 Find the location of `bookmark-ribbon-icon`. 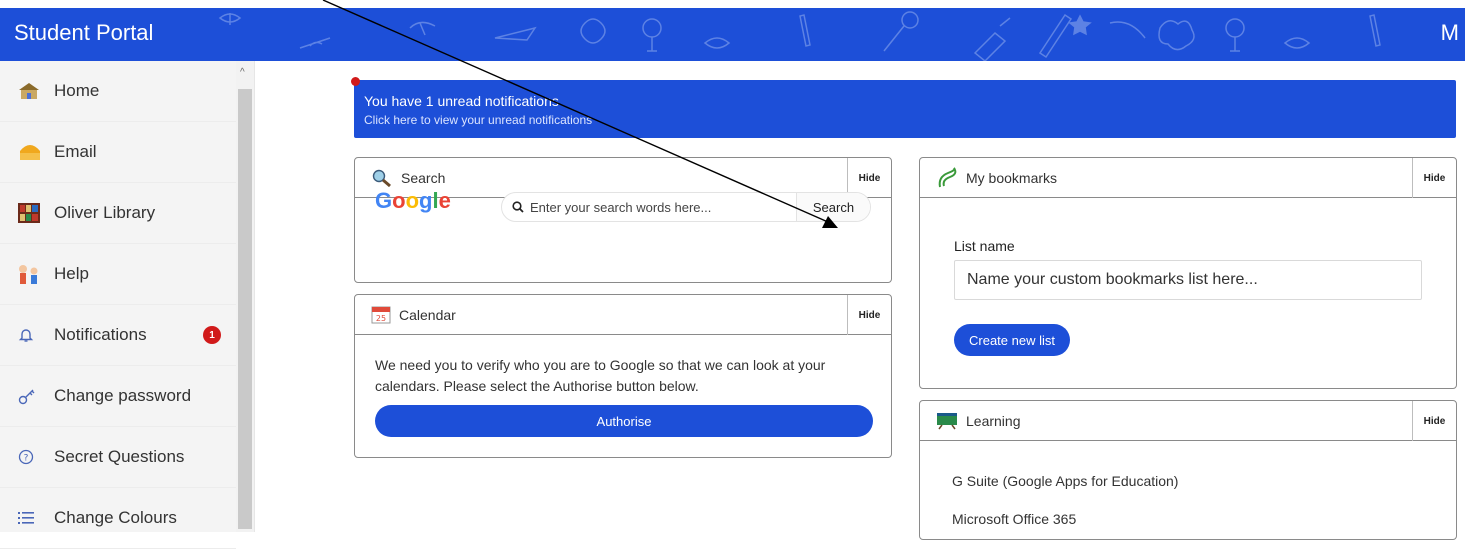

bookmark-ribbon-icon is located at coordinates (947, 177).